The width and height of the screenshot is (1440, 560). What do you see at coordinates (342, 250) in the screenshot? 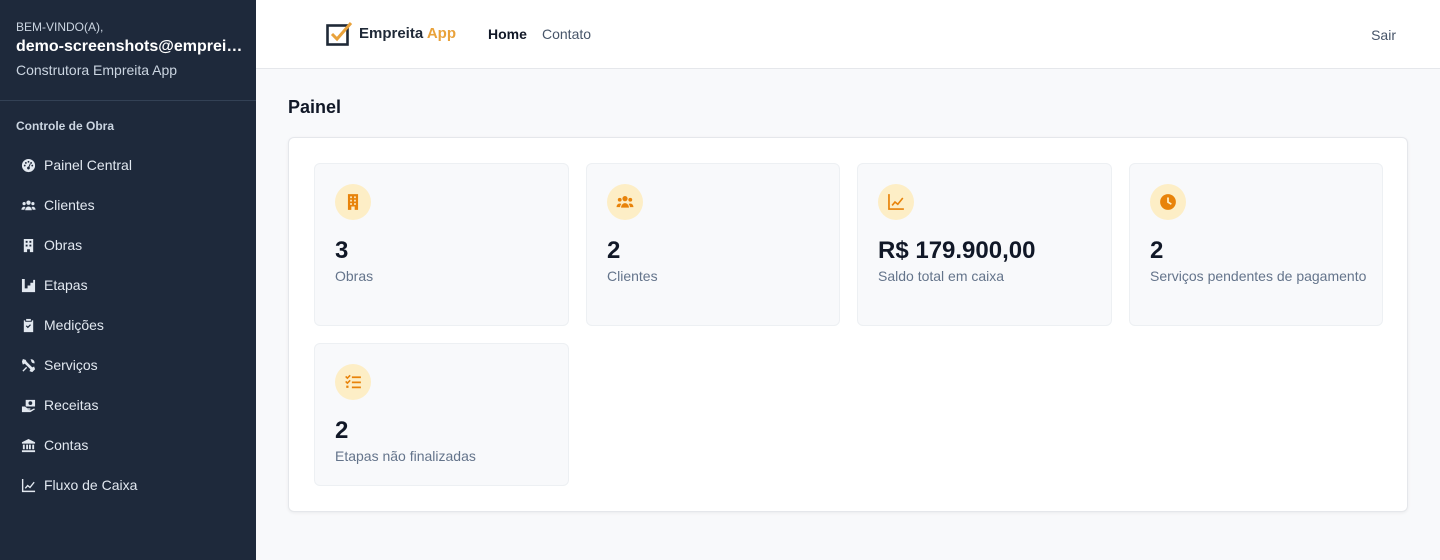
I see `stat-value: 3` at bounding box center [342, 250].